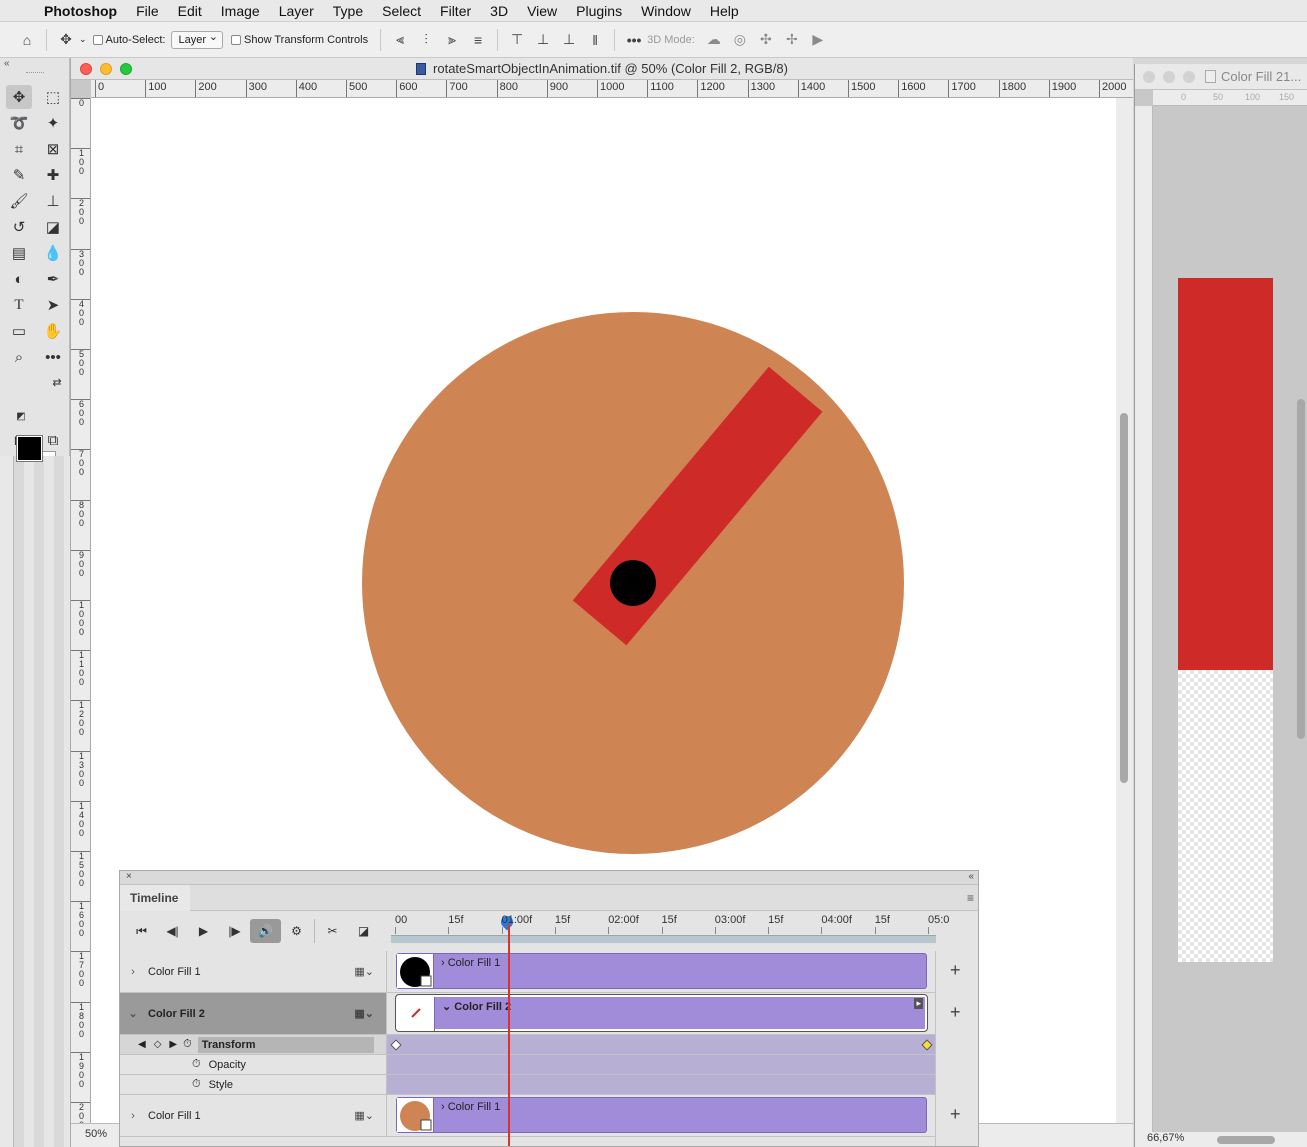 The height and width of the screenshot is (1147, 1307). I want to click on panel-grip, so click(35, 73).